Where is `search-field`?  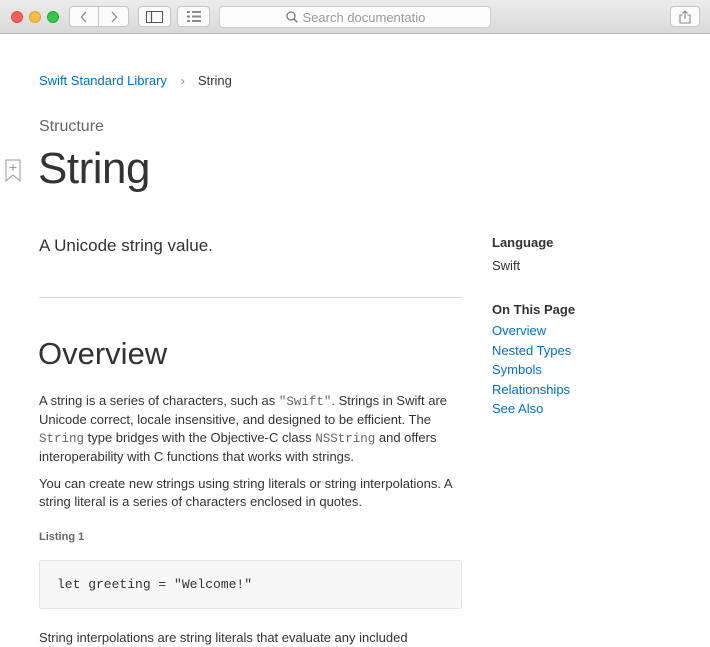
search-field is located at coordinates (355, 17).